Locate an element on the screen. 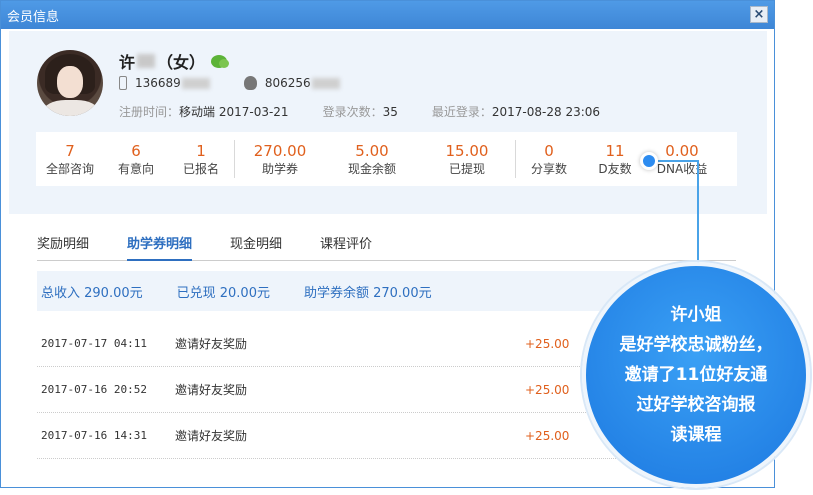  callout-marker is located at coordinates (649, 161).